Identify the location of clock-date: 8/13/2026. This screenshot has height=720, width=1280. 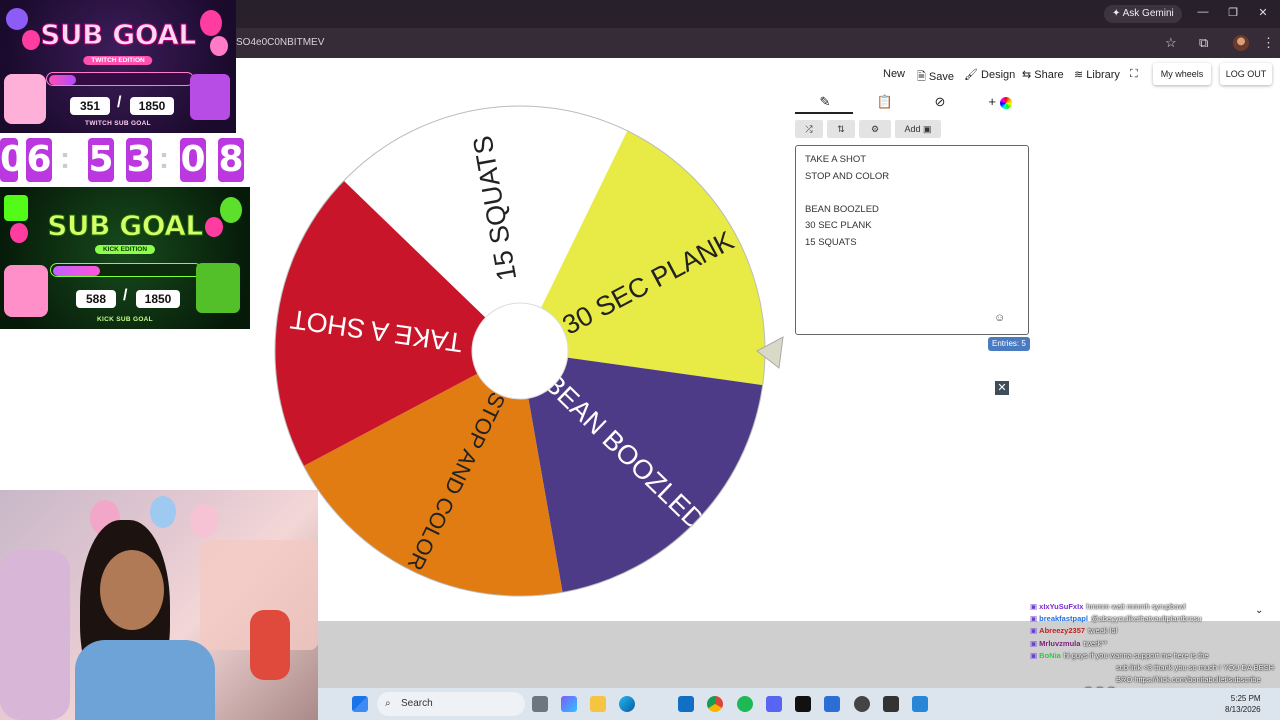
(1243, 709).